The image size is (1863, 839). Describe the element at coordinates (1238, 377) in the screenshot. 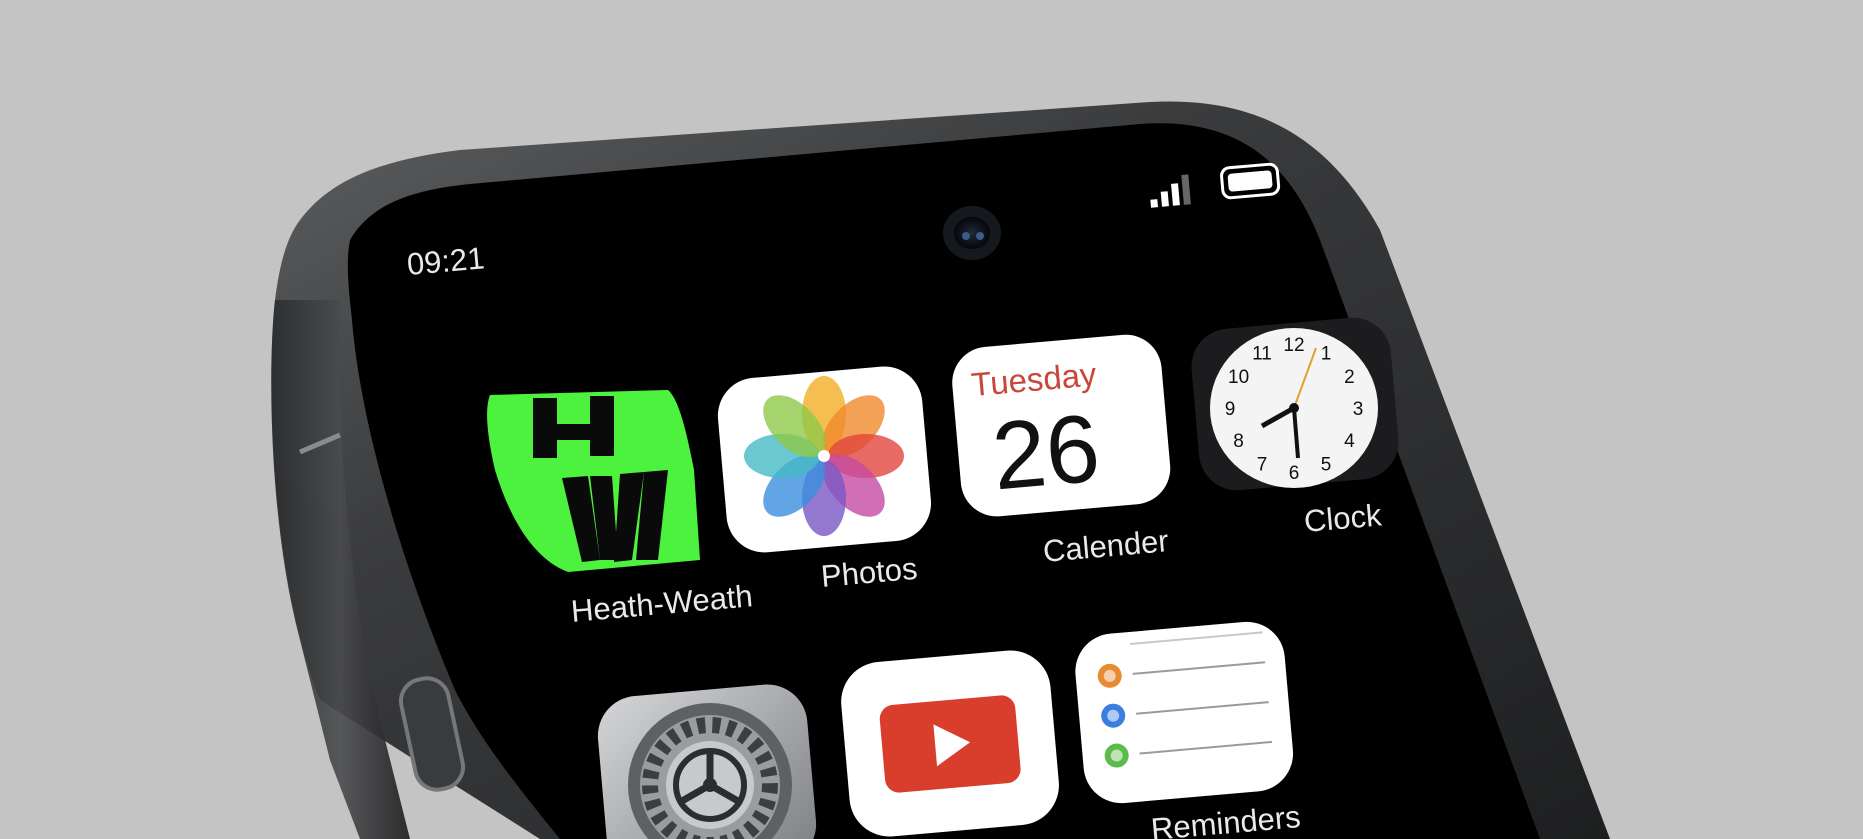

I see `clock-dial-number: 10` at that location.